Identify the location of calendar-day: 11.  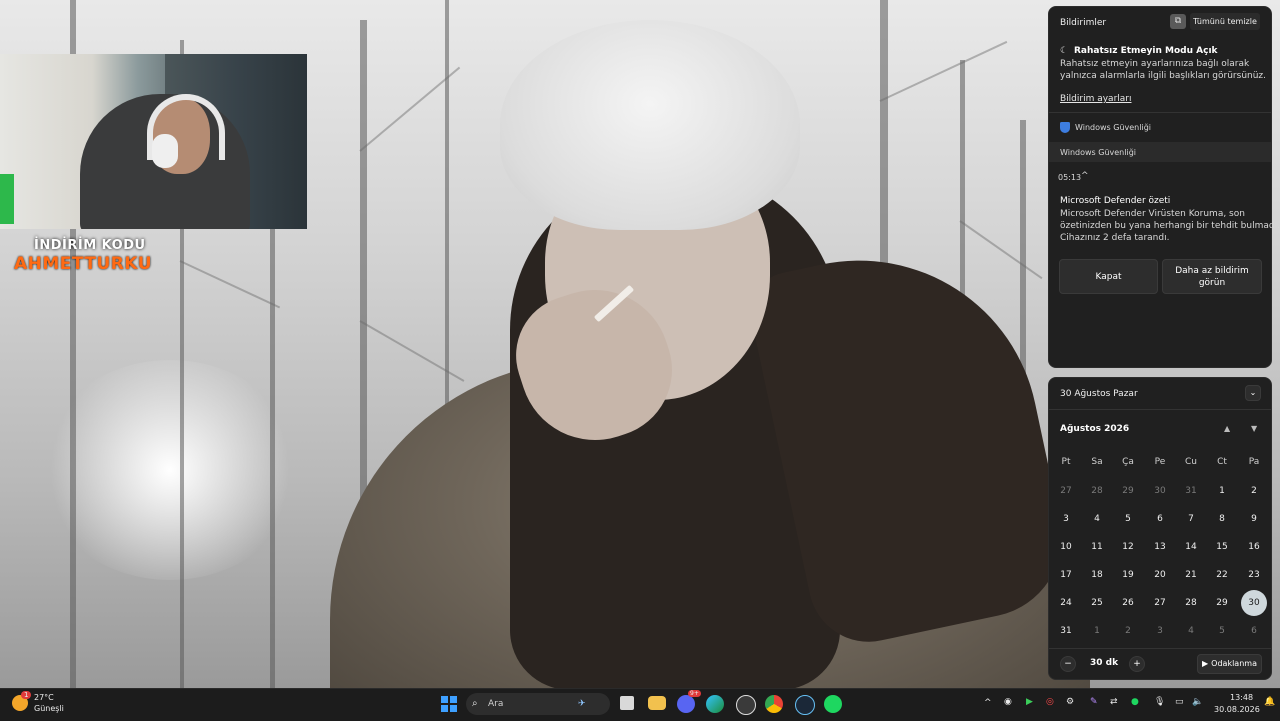
(1097, 547).